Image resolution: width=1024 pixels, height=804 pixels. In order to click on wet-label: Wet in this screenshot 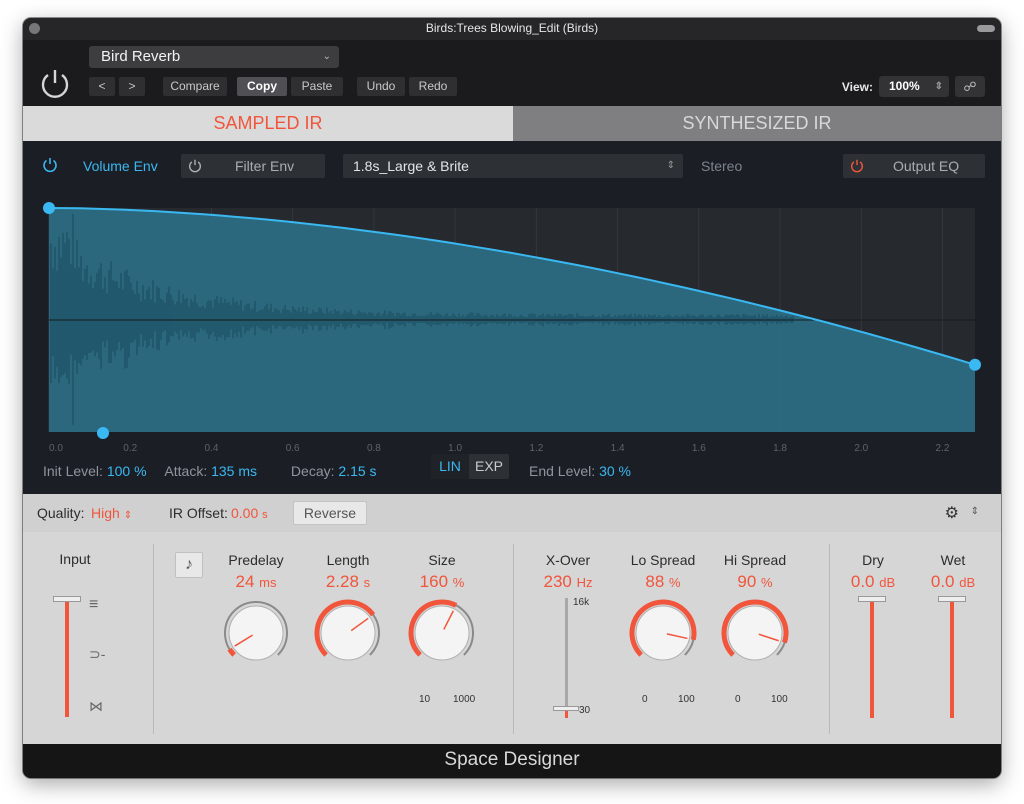, I will do `click(953, 560)`.